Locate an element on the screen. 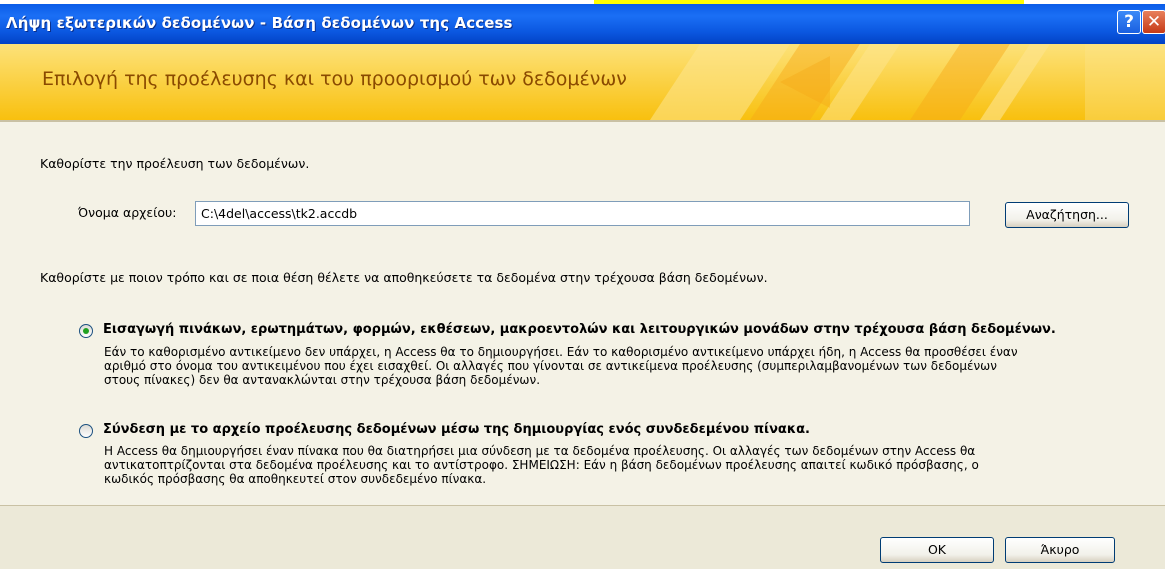 The width and height of the screenshot is (1165, 569). close-icon: ✕ is located at coordinates (1154, 22).